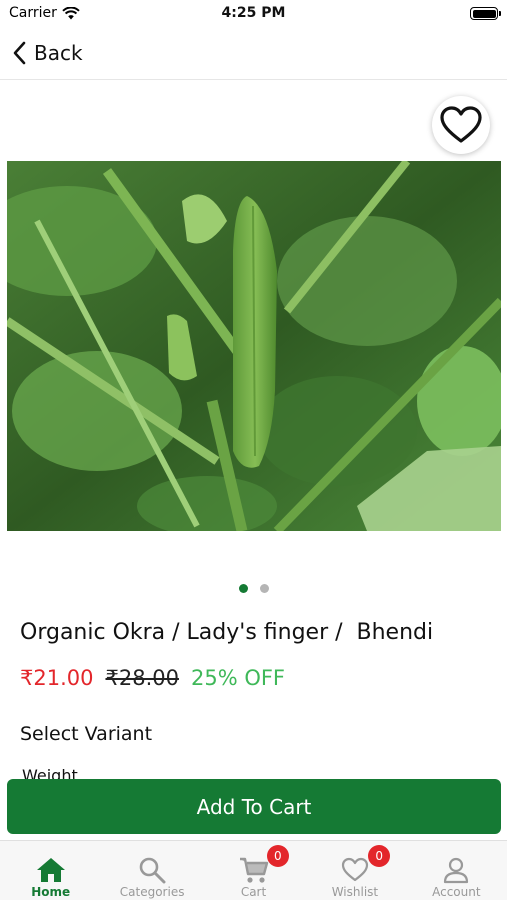 This screenshot has width=507, height=900. I want to click on tab-home-label: Home, so click(51, 892).